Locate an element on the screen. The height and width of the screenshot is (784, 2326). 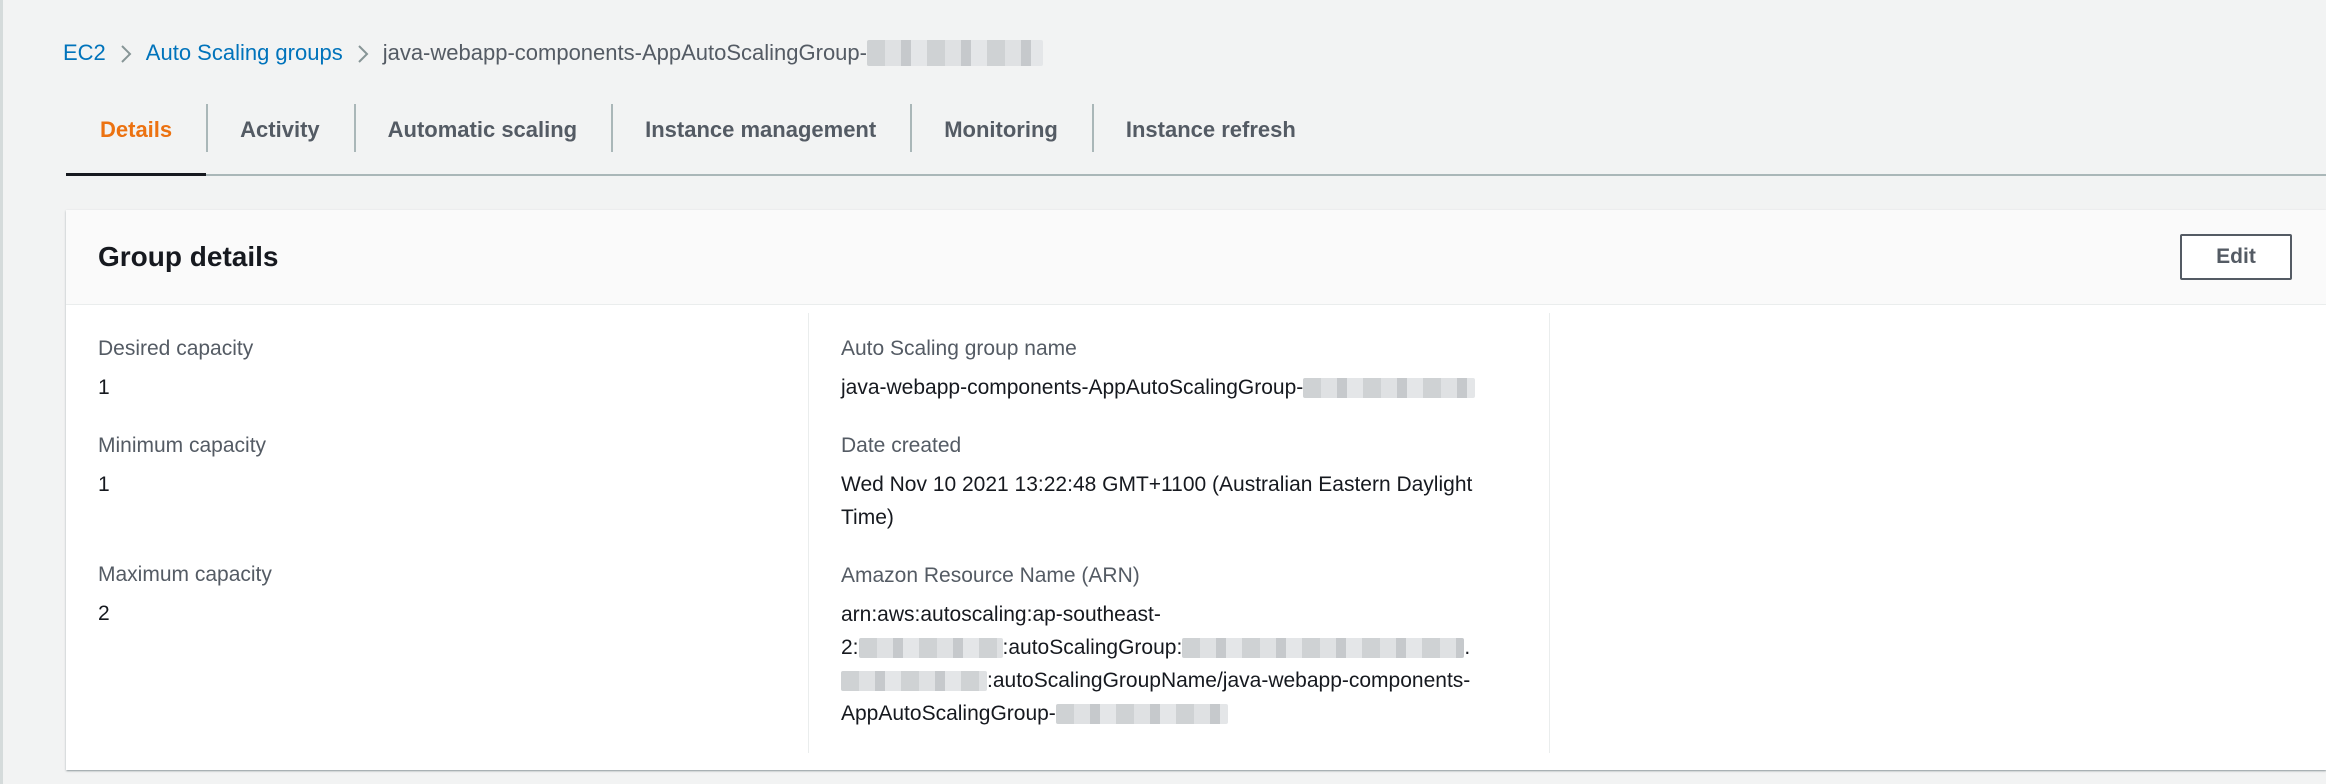
tab-label: Details is located at coordinates (136, 129).